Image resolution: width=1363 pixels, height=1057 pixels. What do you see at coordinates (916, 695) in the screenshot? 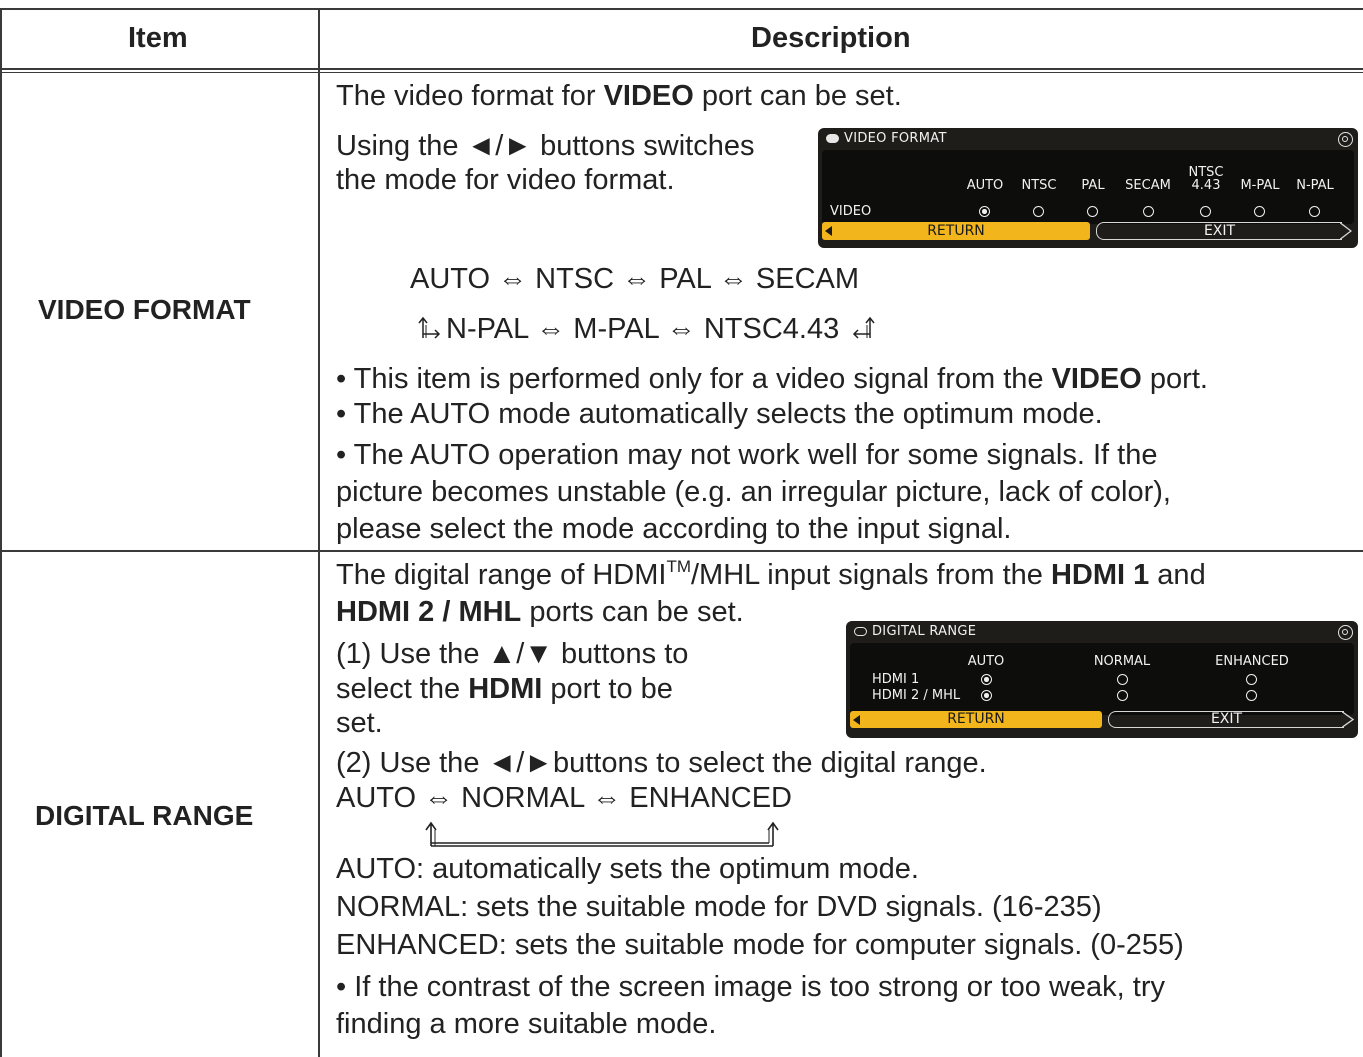
I see `osd-row-hdmi2: HDMI 2 / MHL` at bounding box center [916, 695].